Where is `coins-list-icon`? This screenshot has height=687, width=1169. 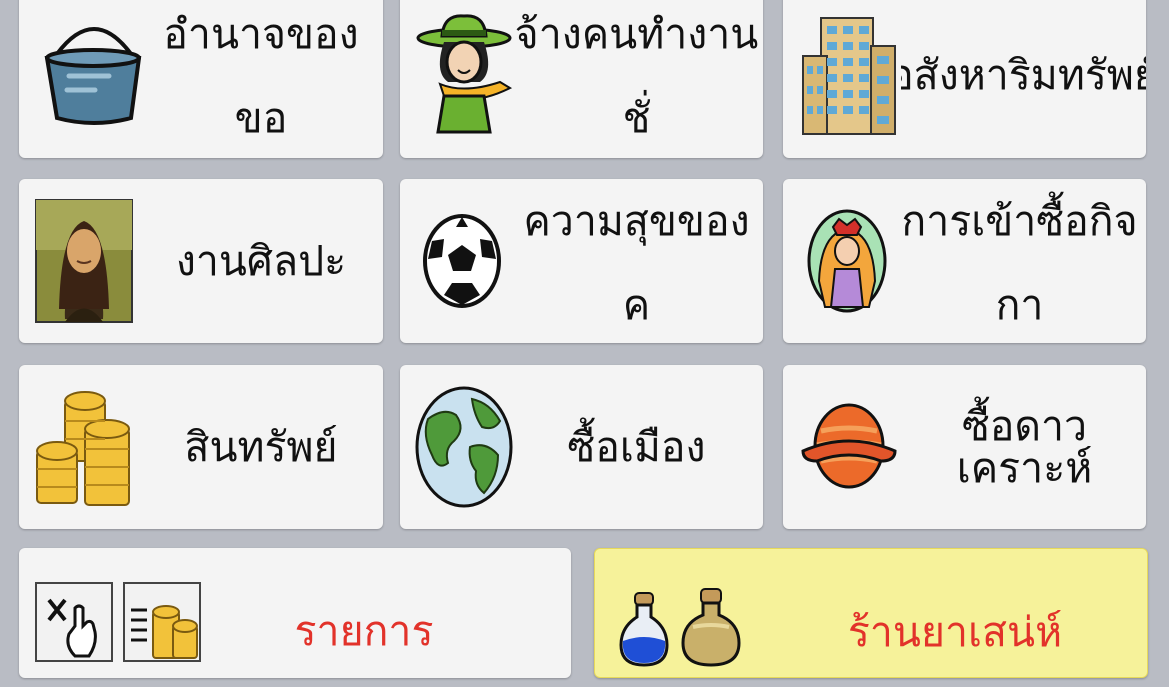
coins-list-icon is located at coordinates (162, 622).